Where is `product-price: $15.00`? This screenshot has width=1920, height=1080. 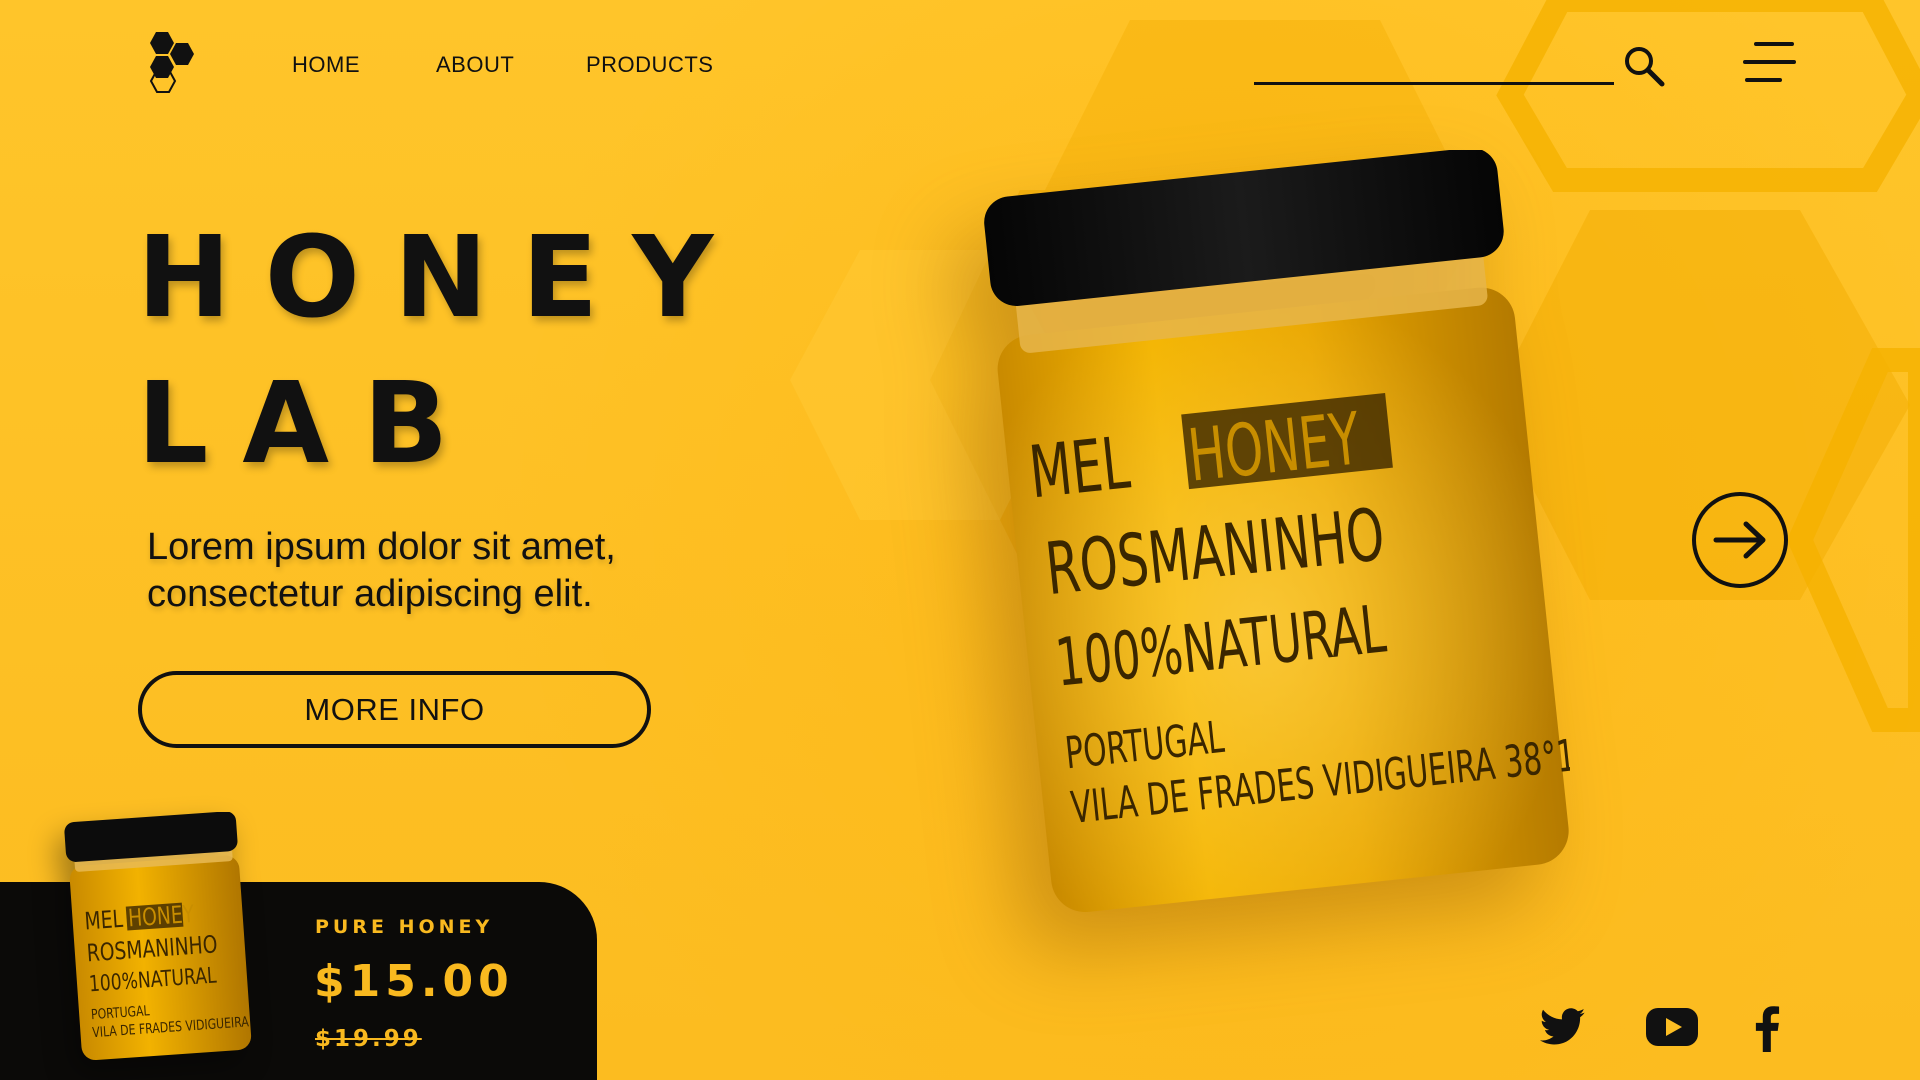
product-price: $15.00 is located at coordinates (414, 981).